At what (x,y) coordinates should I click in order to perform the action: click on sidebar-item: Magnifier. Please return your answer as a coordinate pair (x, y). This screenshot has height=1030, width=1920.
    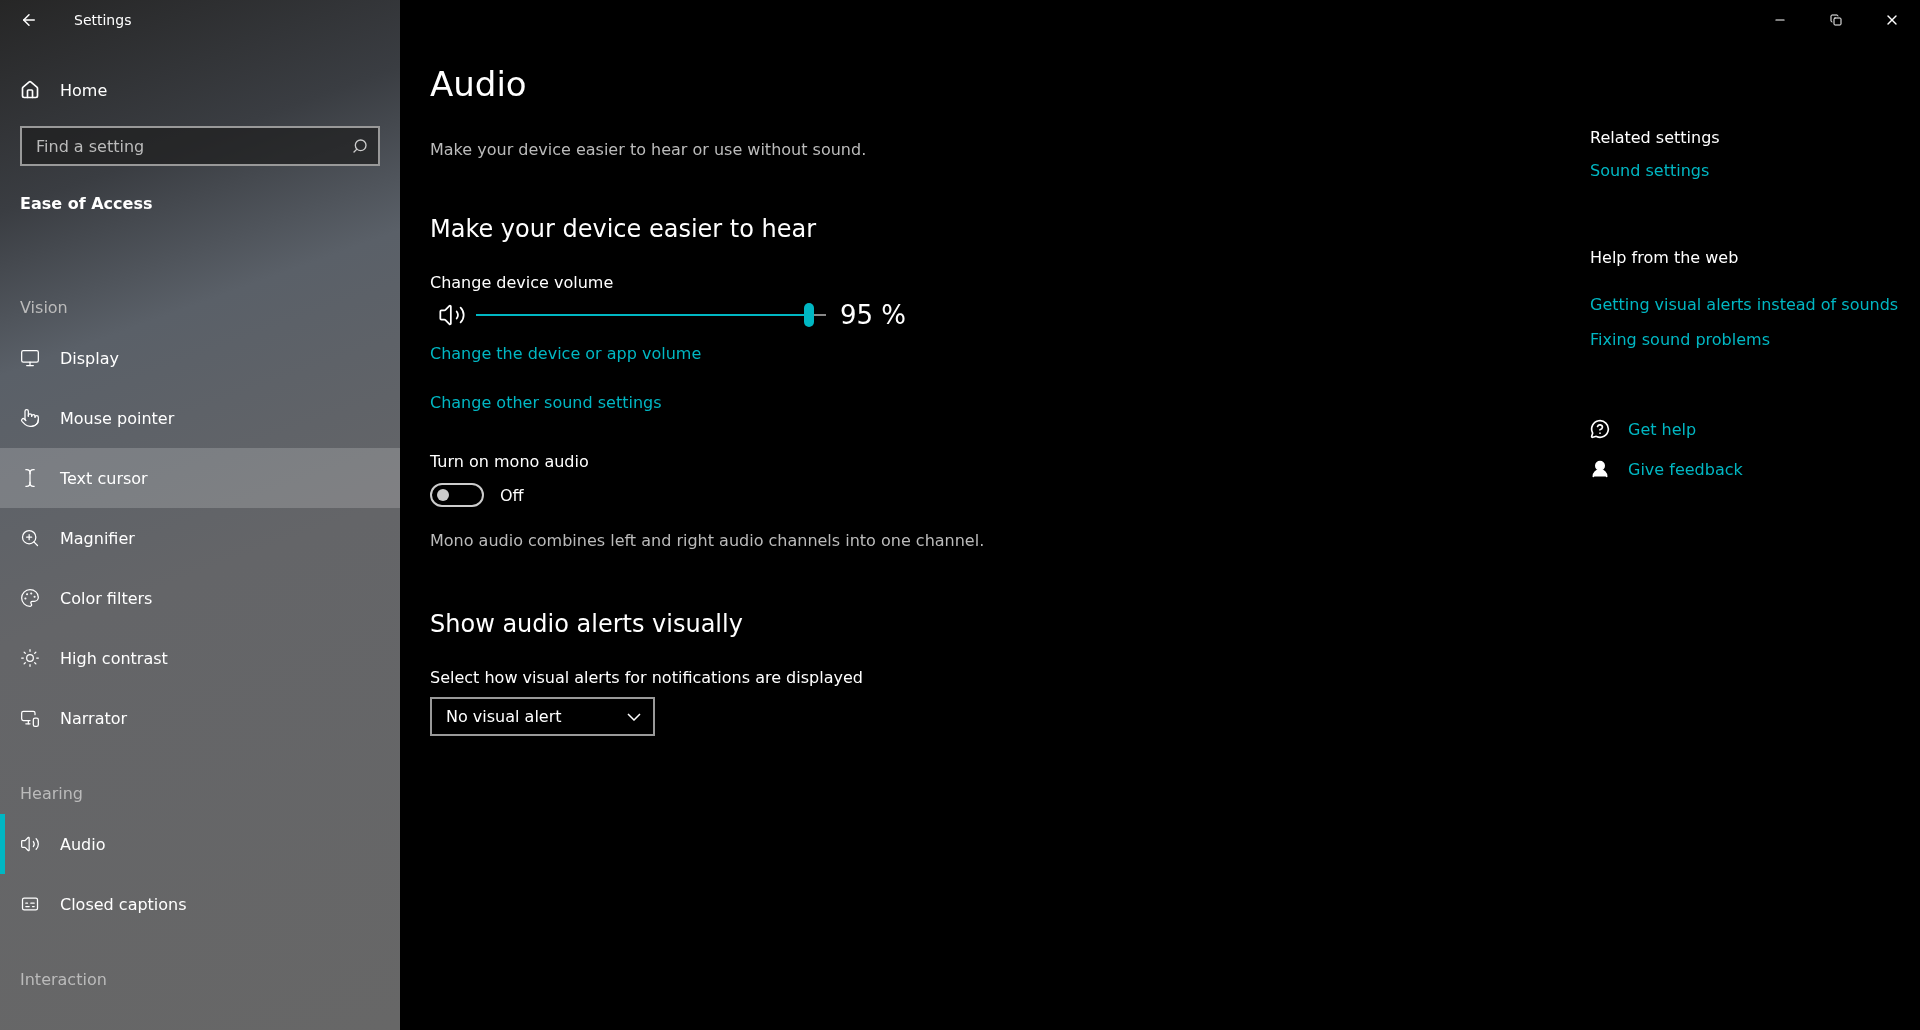
    Looking at the image, I should click on (200, 538).